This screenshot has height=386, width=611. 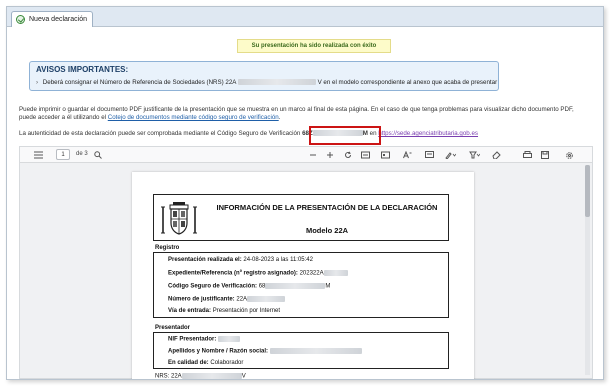 I want to click on info-p1-prefix: puede acceder a él utilizando el, so click(x=63, y=117).